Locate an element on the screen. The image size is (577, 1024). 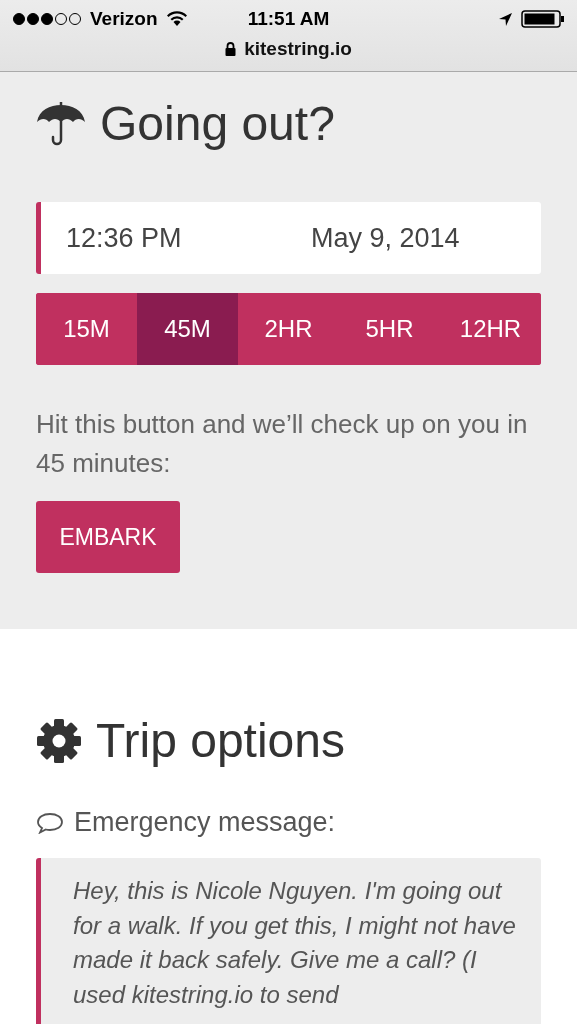
message-field: Hey, this is Nicole Nguyen. I'm going out for a walk. If you get this, I might not have made it back safely. Give me a call? (I used kitestring.io to send is located at coordinates (288, 941).